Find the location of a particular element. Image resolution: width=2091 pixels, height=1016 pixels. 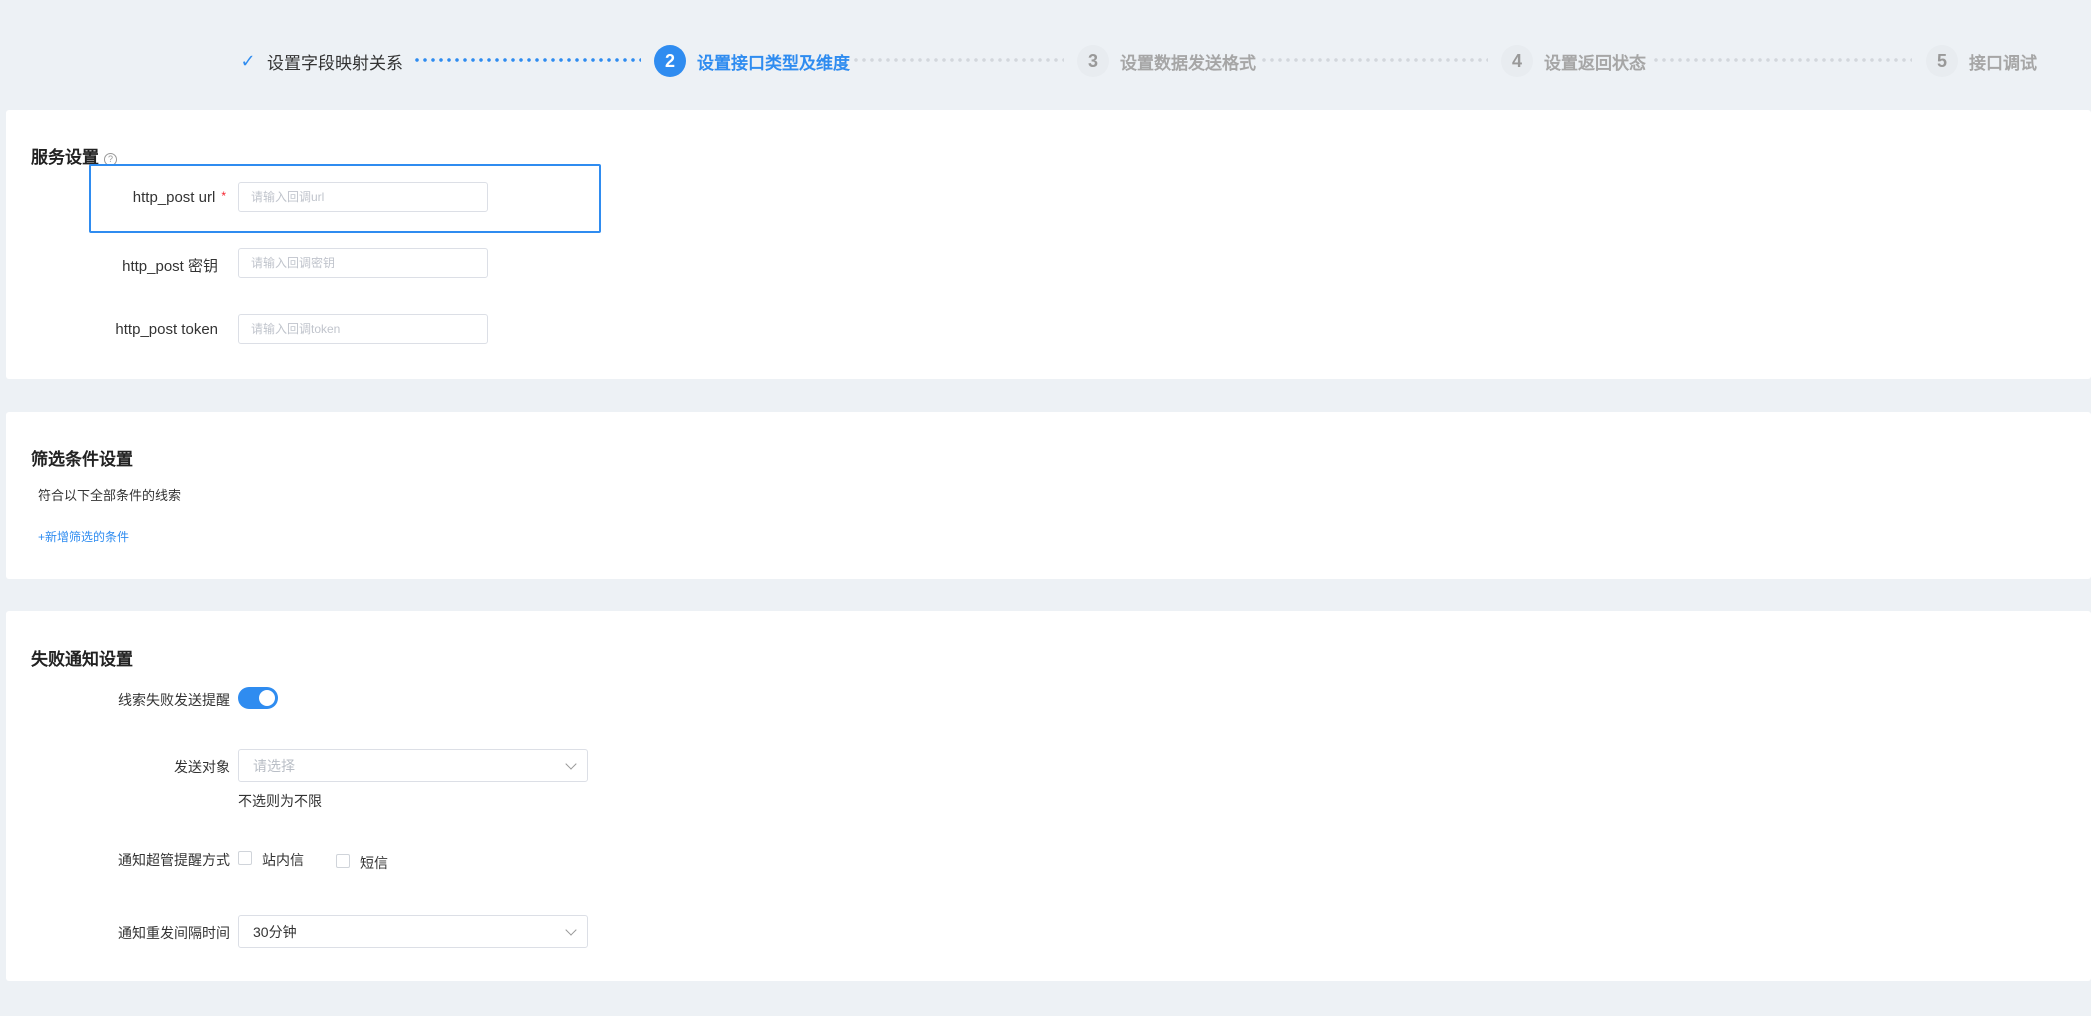

http-post-url-input is located at coordinates (363, 197).